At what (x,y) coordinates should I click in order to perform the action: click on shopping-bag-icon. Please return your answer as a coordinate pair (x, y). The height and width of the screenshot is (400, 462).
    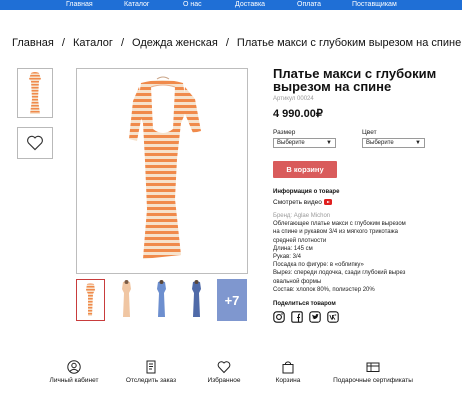
    Looking at the image, I should click on (288, 367).